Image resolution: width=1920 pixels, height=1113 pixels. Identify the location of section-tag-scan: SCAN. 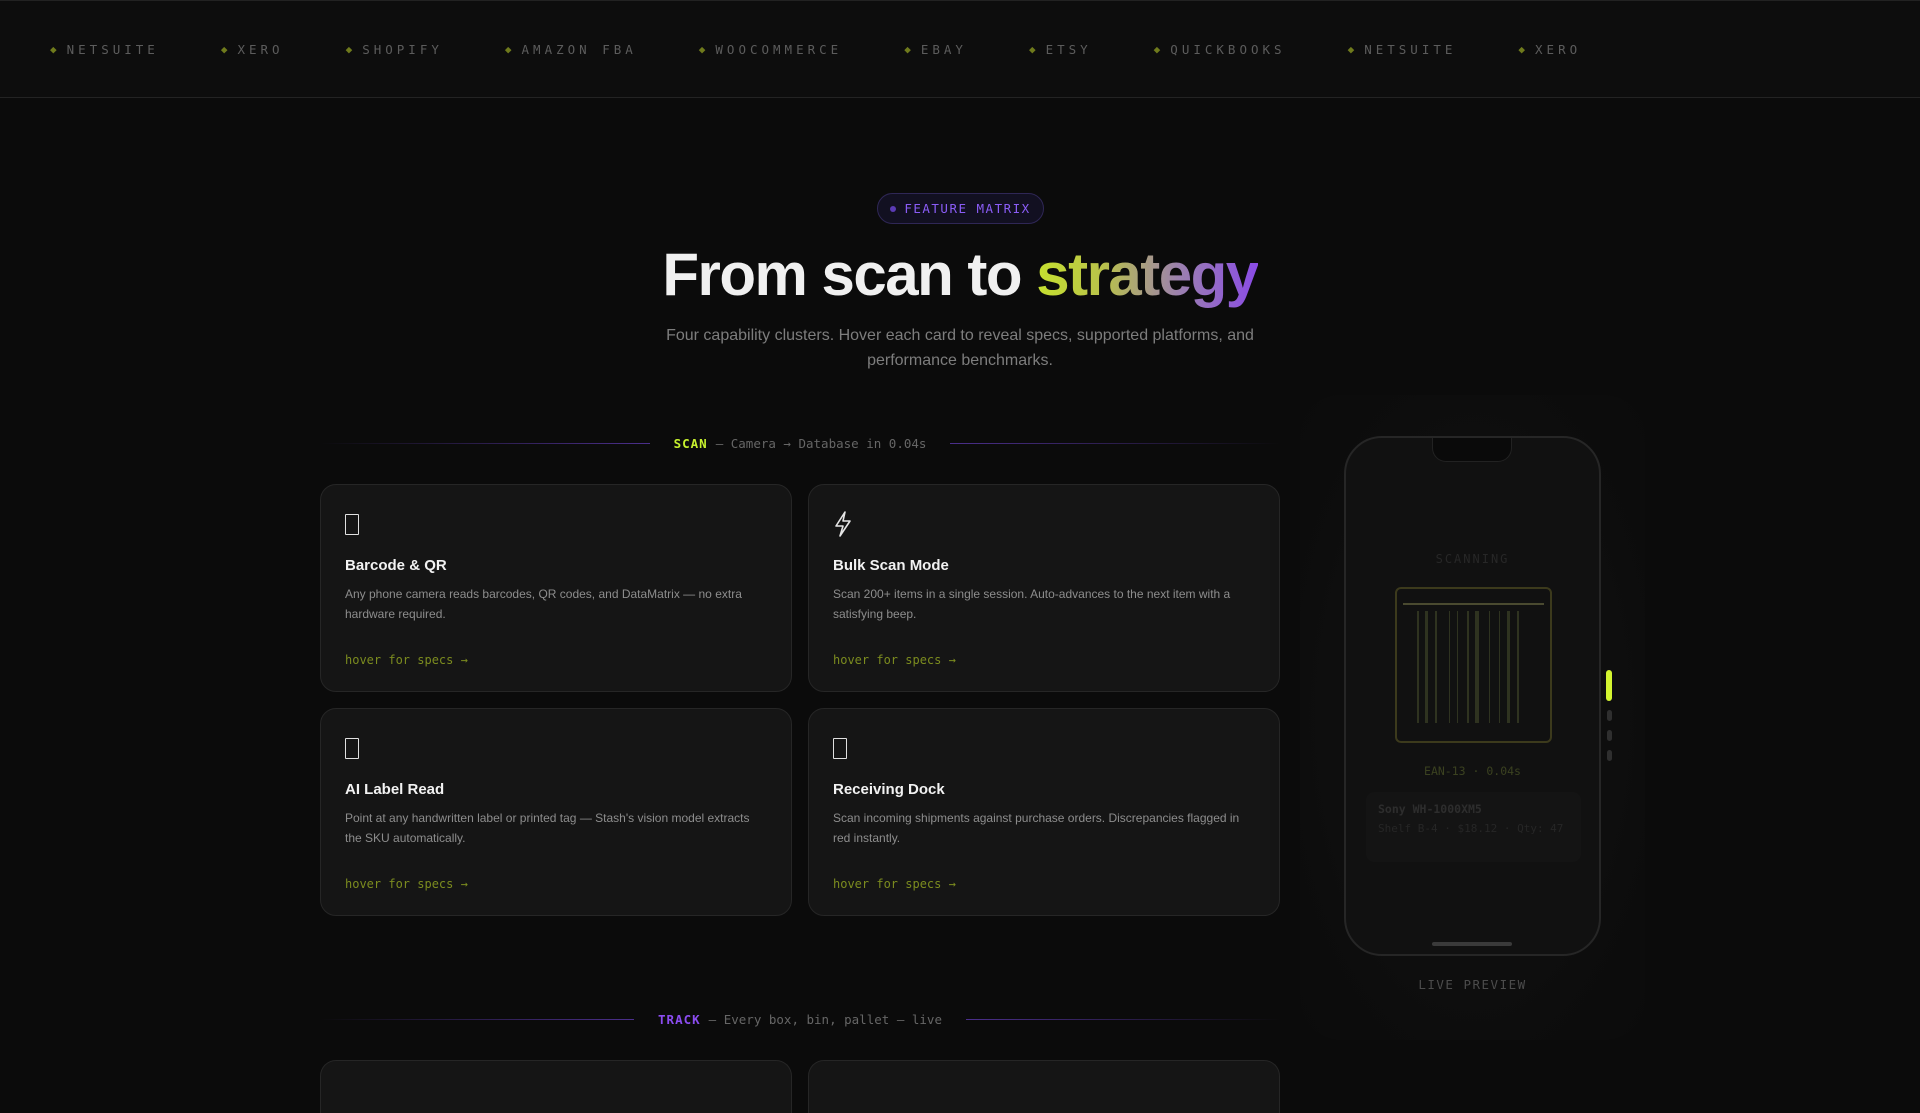
(690, 443).